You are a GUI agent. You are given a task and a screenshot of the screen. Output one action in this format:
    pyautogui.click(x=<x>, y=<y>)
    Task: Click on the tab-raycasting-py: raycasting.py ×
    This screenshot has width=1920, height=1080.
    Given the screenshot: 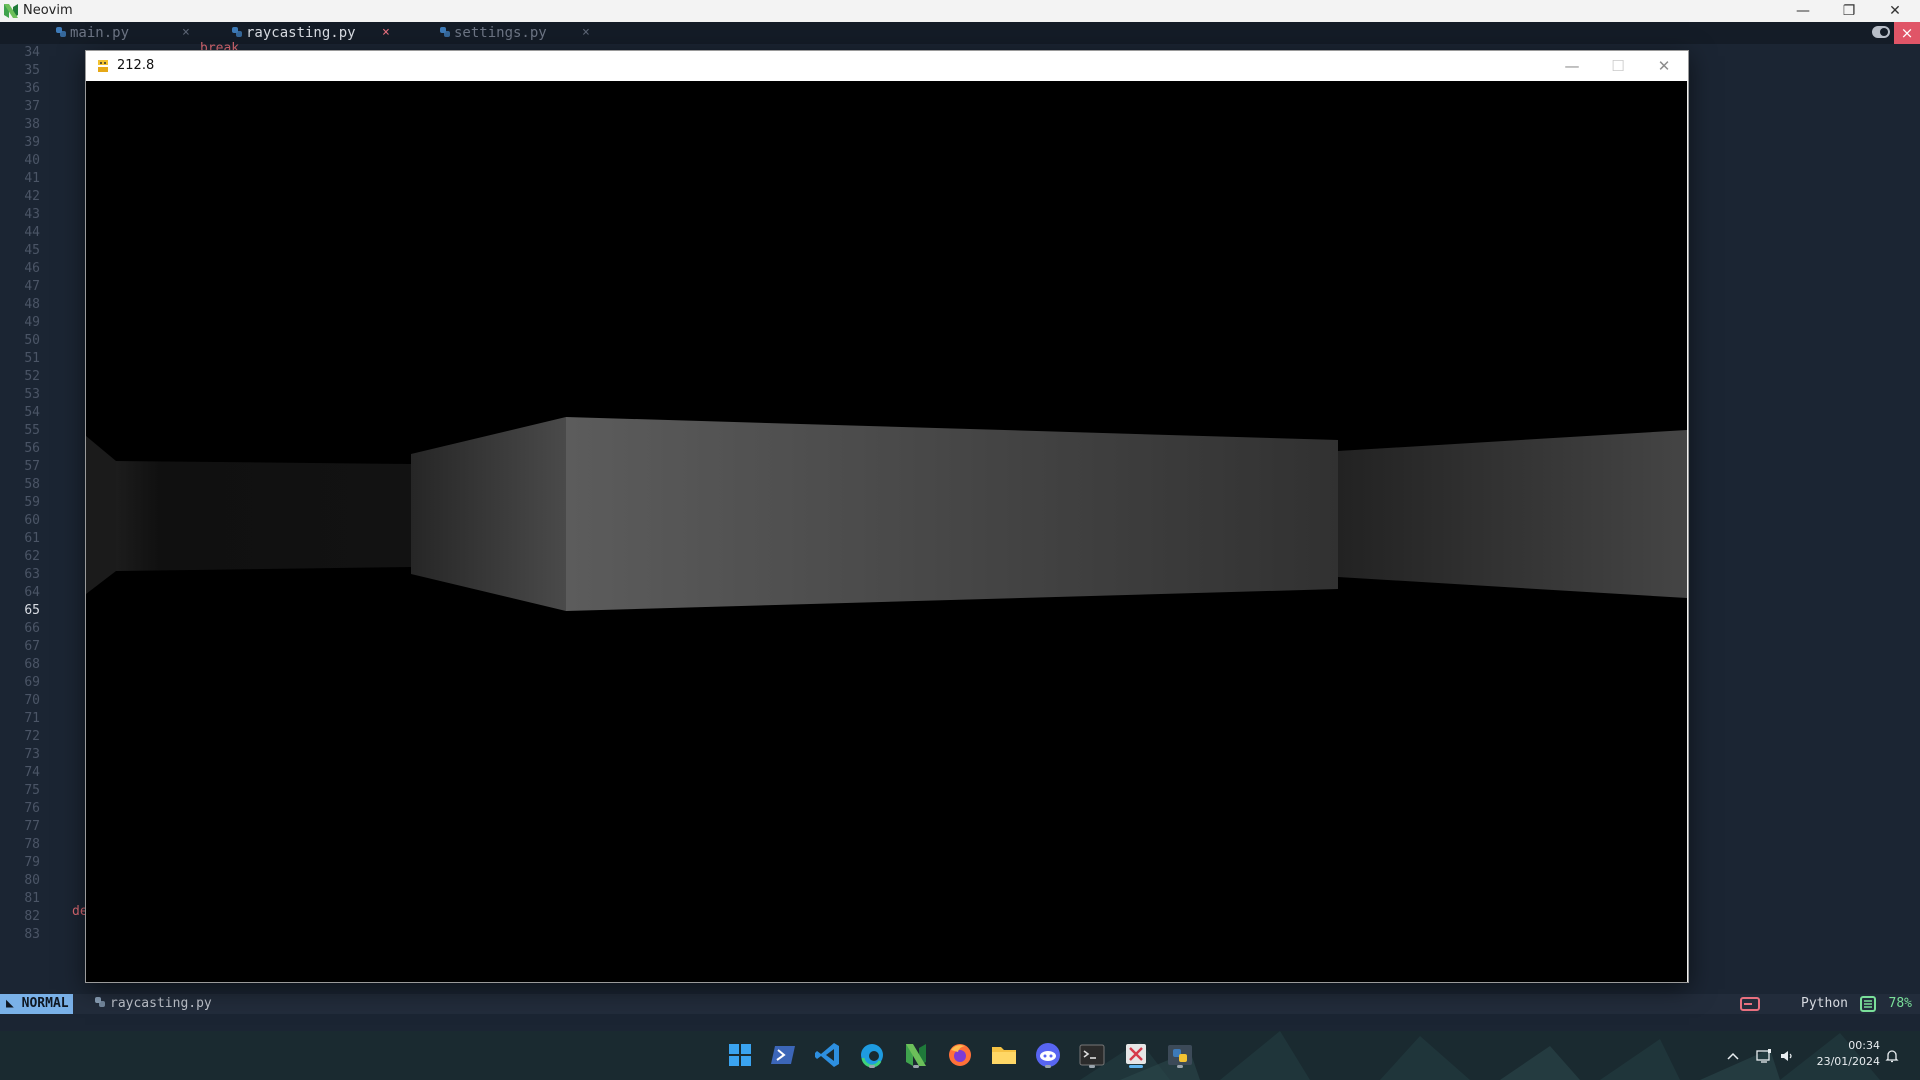 What is the action you would take?
    pyautogui.click(x=316, y=33)
    